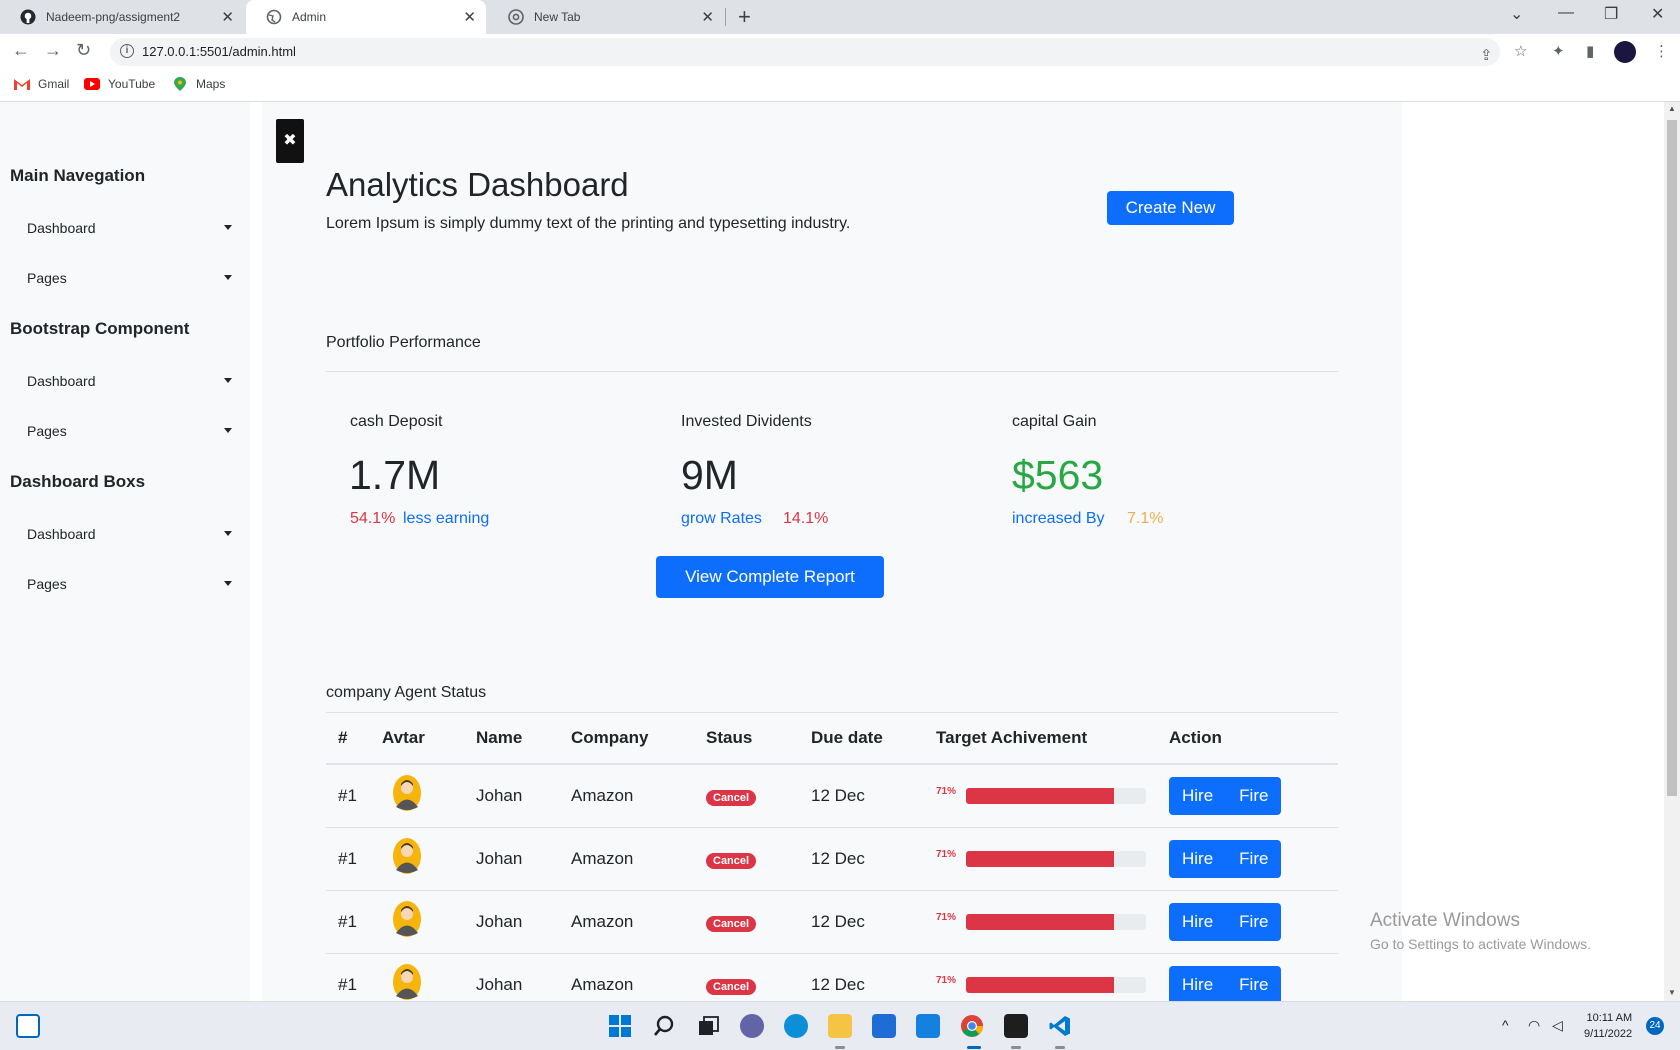 Image resolution: width=1680 pixels, height=1050 pixels. What do you see at coordinates (523, 977) in the screenshot?
I see `agent-name: Johan` at bounding box center [523, 977].